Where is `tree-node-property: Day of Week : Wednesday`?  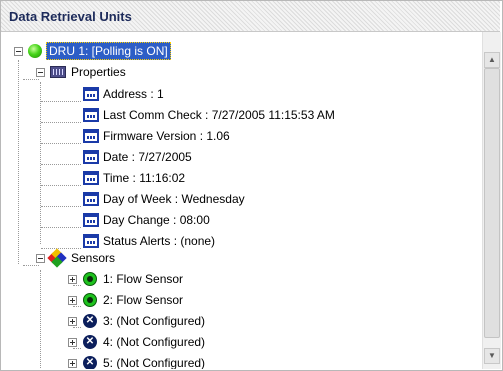 tree-node-property: Day of Week : Wednesday is located at coordinates (241, 199).